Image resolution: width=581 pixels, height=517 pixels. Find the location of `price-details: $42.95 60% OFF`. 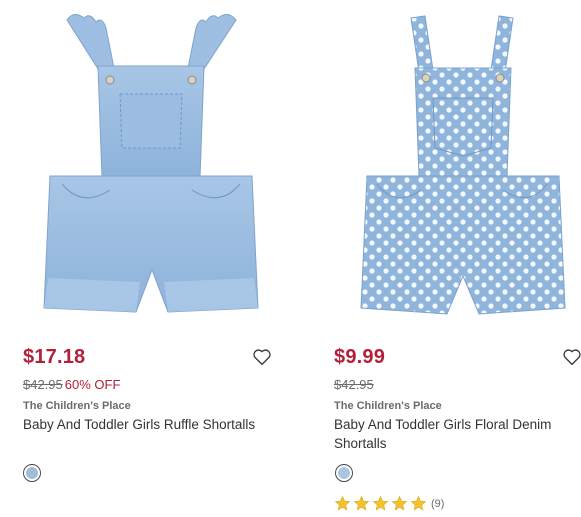

price-details: $42.95 60% OFF is located at coordinates (71, 384).